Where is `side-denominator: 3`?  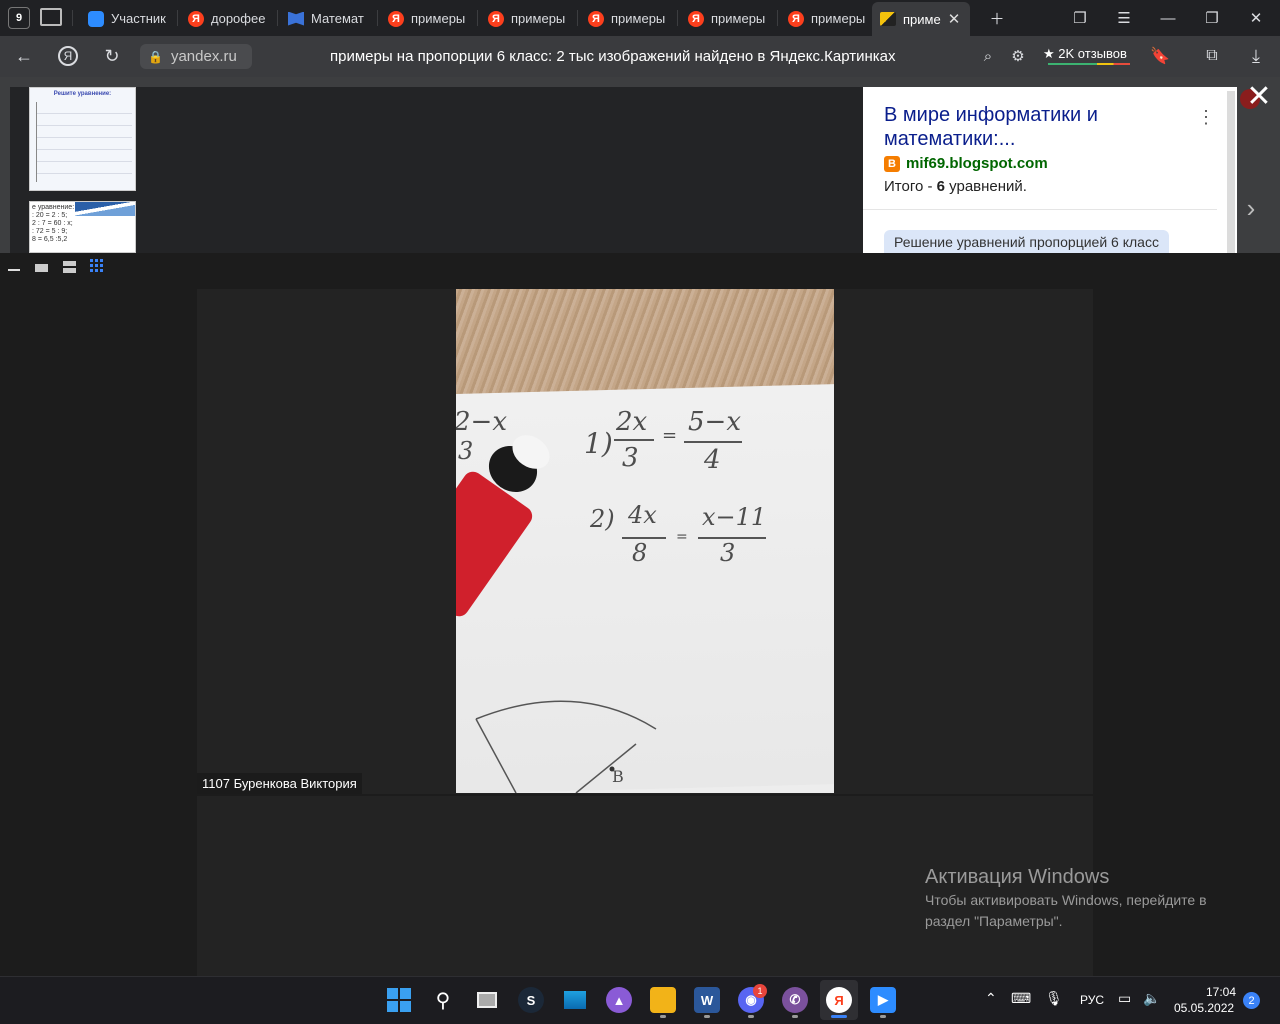
side-denominator: 3 is located at coordinates (466, 451).